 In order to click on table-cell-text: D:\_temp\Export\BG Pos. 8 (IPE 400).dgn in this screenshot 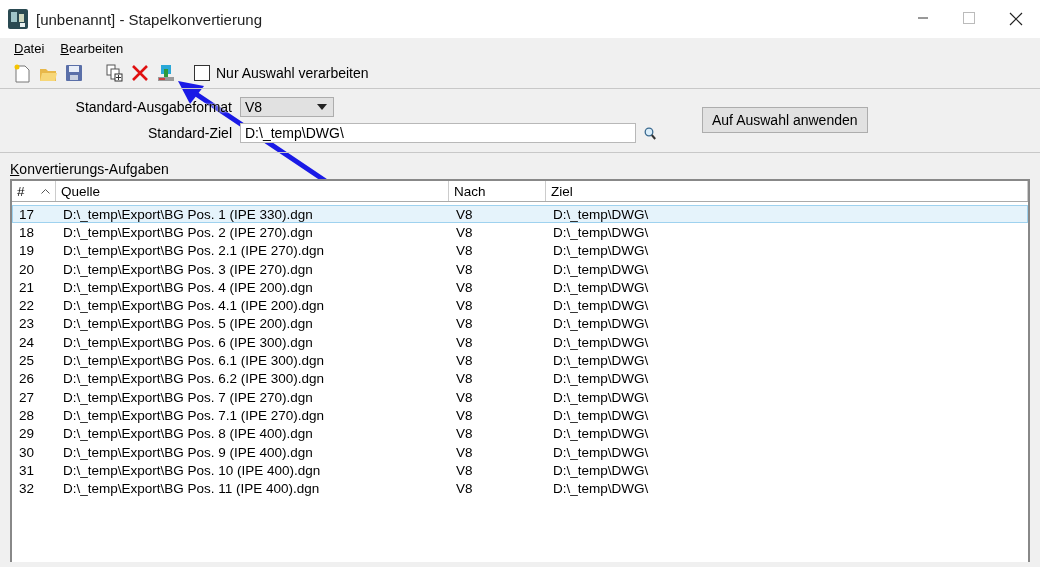, I will do `click(188, 434)`.